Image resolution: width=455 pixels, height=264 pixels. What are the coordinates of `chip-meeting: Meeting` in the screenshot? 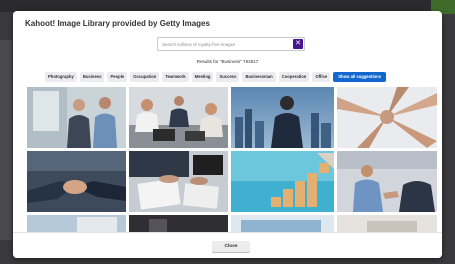 It's located at (202, 77).